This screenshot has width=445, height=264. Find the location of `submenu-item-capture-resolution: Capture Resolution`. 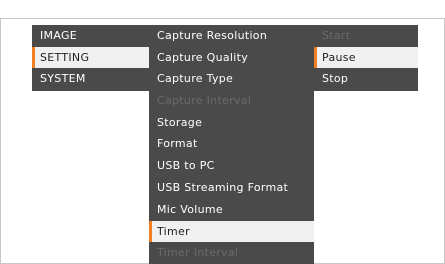

submenu-item-capture-resolution: Capture Resolution is located at coordinates (231, 35).